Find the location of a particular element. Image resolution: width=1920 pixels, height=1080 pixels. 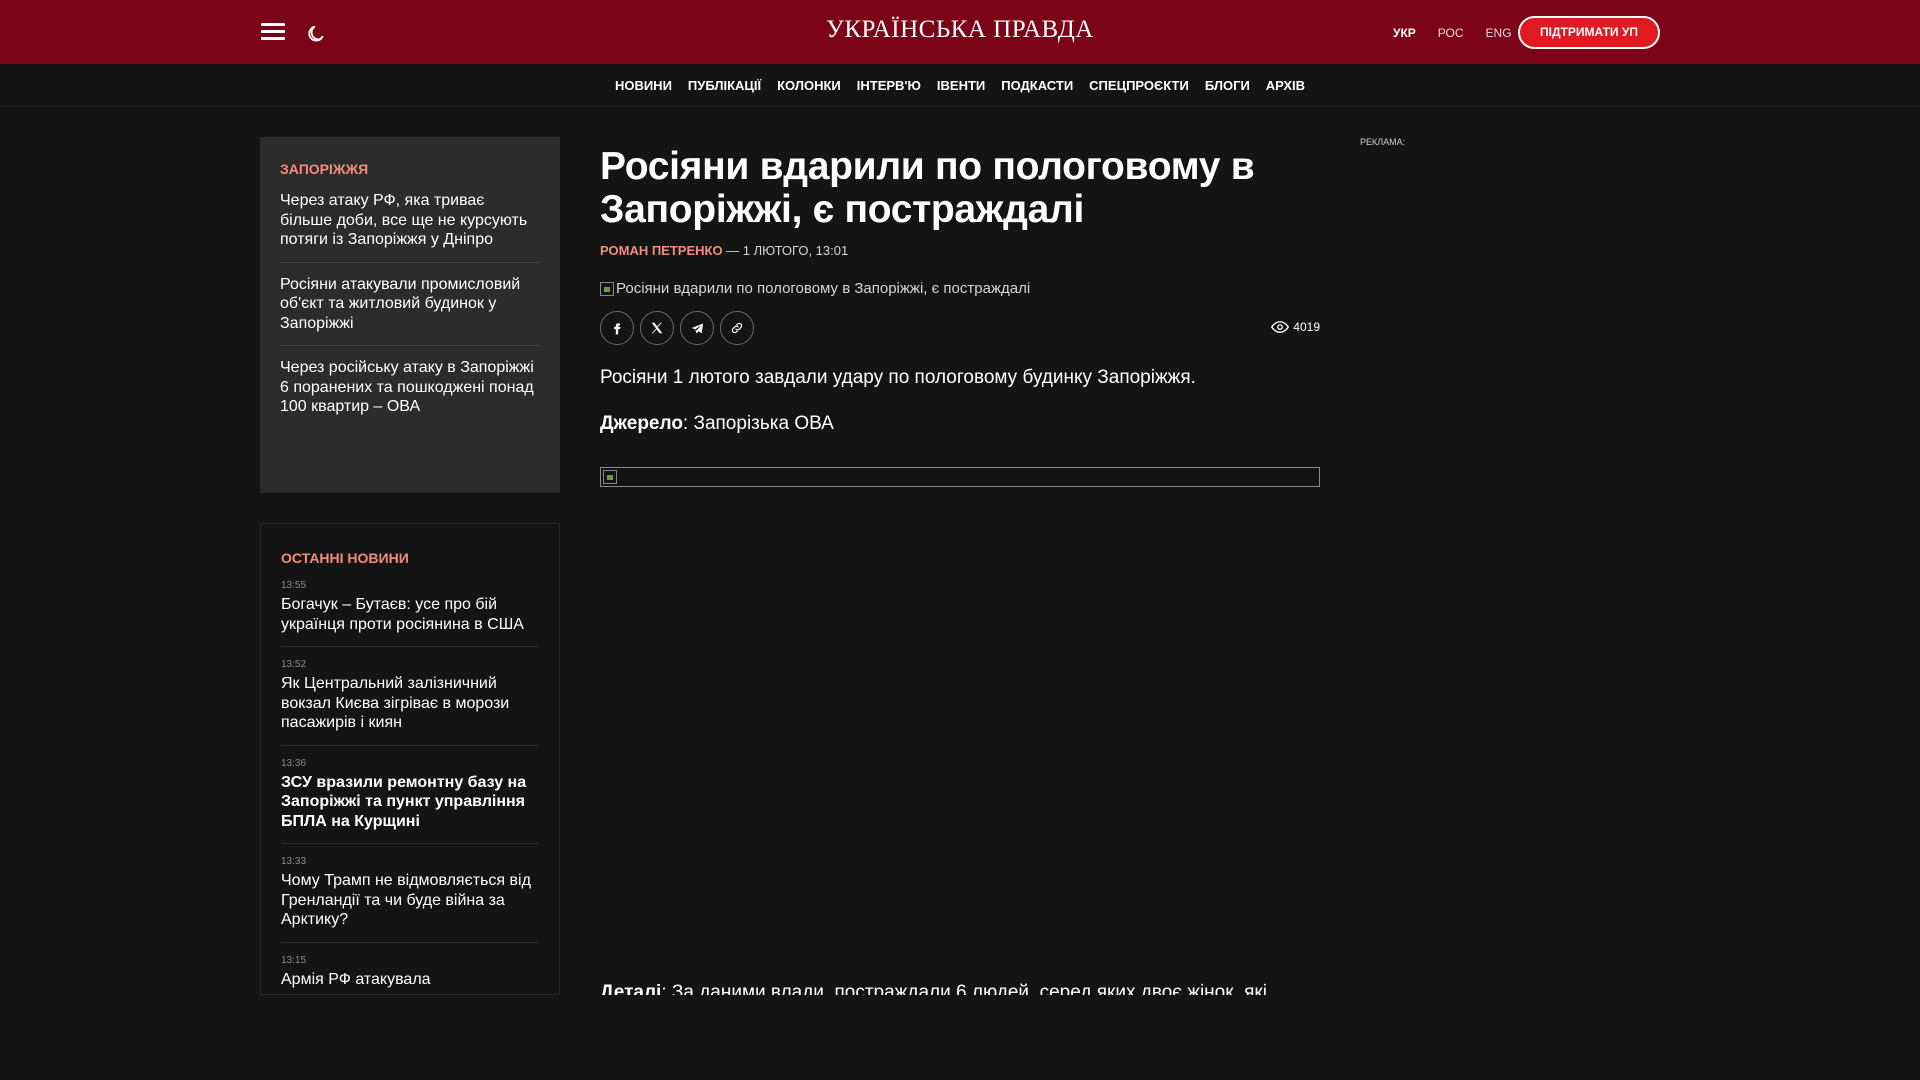

dark-mode-icon is located at coordinates (315, 33).